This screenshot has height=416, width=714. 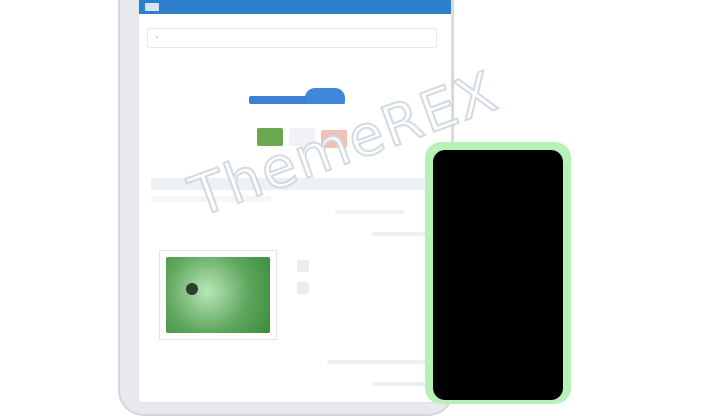 I want to click on app-bar, so click(x=295, y=7).